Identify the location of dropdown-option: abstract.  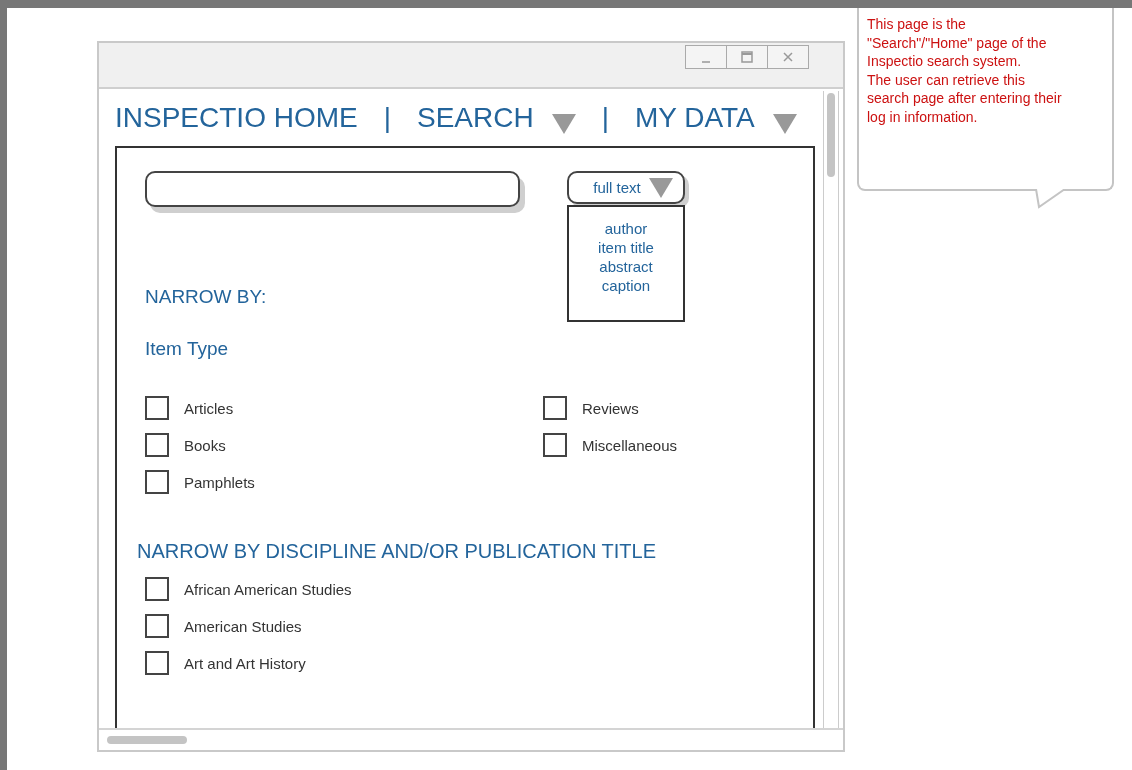
(626, 266).